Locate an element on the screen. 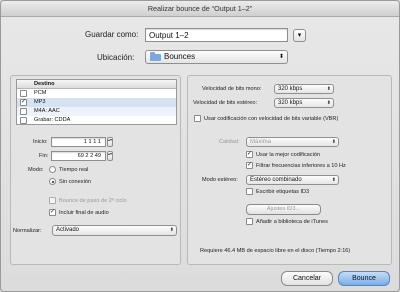  mono-bitrate-label: Velocidad de bits mono: is located at coordinates (232, 89).